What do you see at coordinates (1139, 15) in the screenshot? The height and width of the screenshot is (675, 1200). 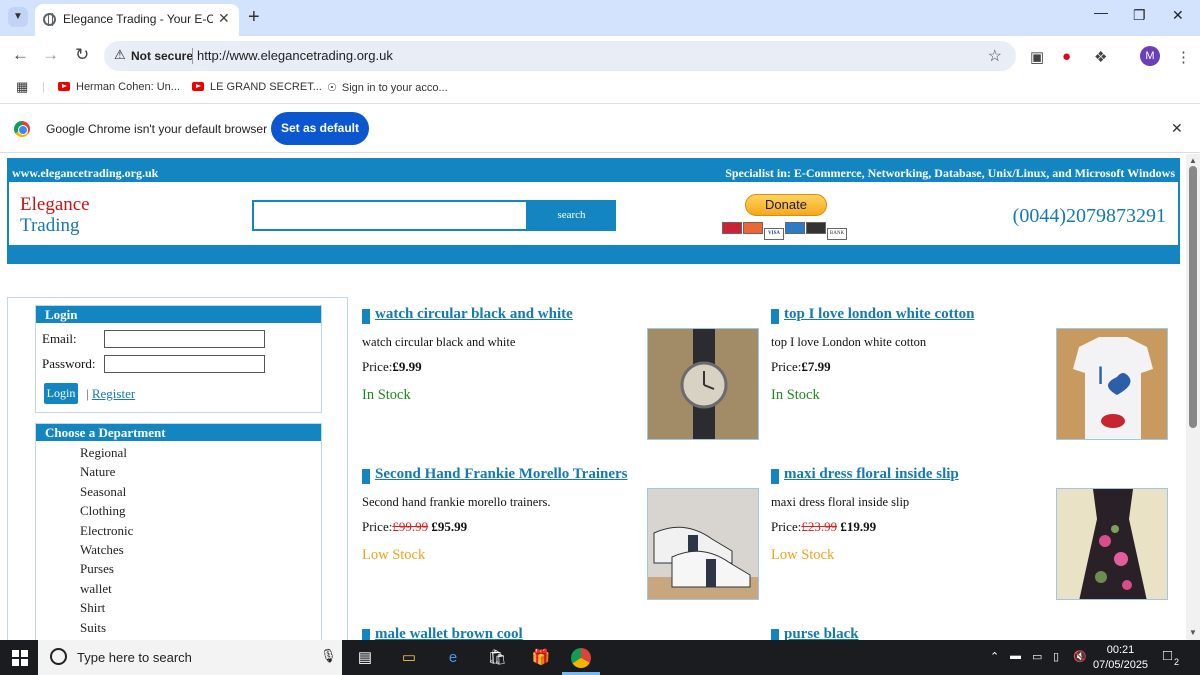 I see `restore-button: ❐` at bounding box center [1139, 15].